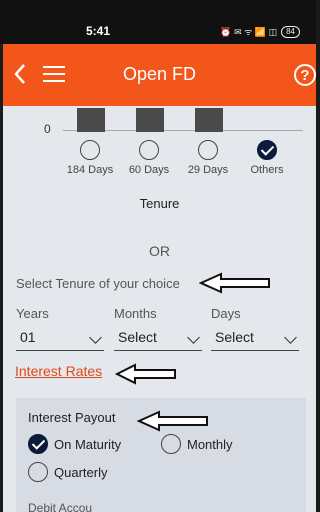 This screenshot has width=320, height=512. Describe the element at coordinates (234, 337) in the screenshot. I see `days-value: Select` at that location.